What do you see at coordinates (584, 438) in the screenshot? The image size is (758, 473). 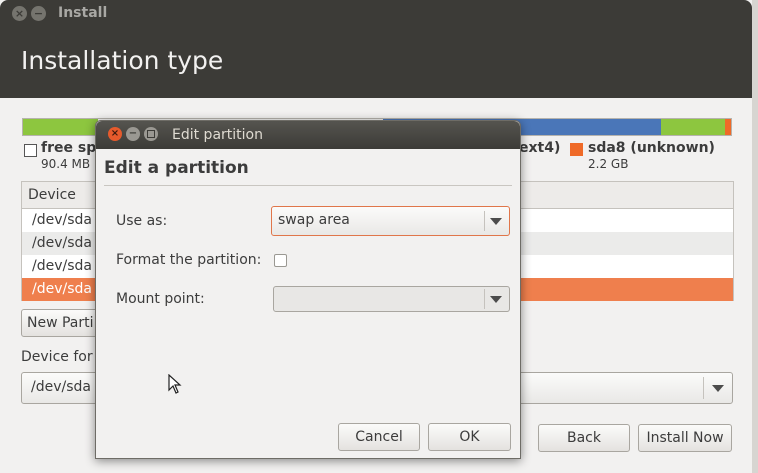 I see `back-button: Back` at bounding box center [584, 438].